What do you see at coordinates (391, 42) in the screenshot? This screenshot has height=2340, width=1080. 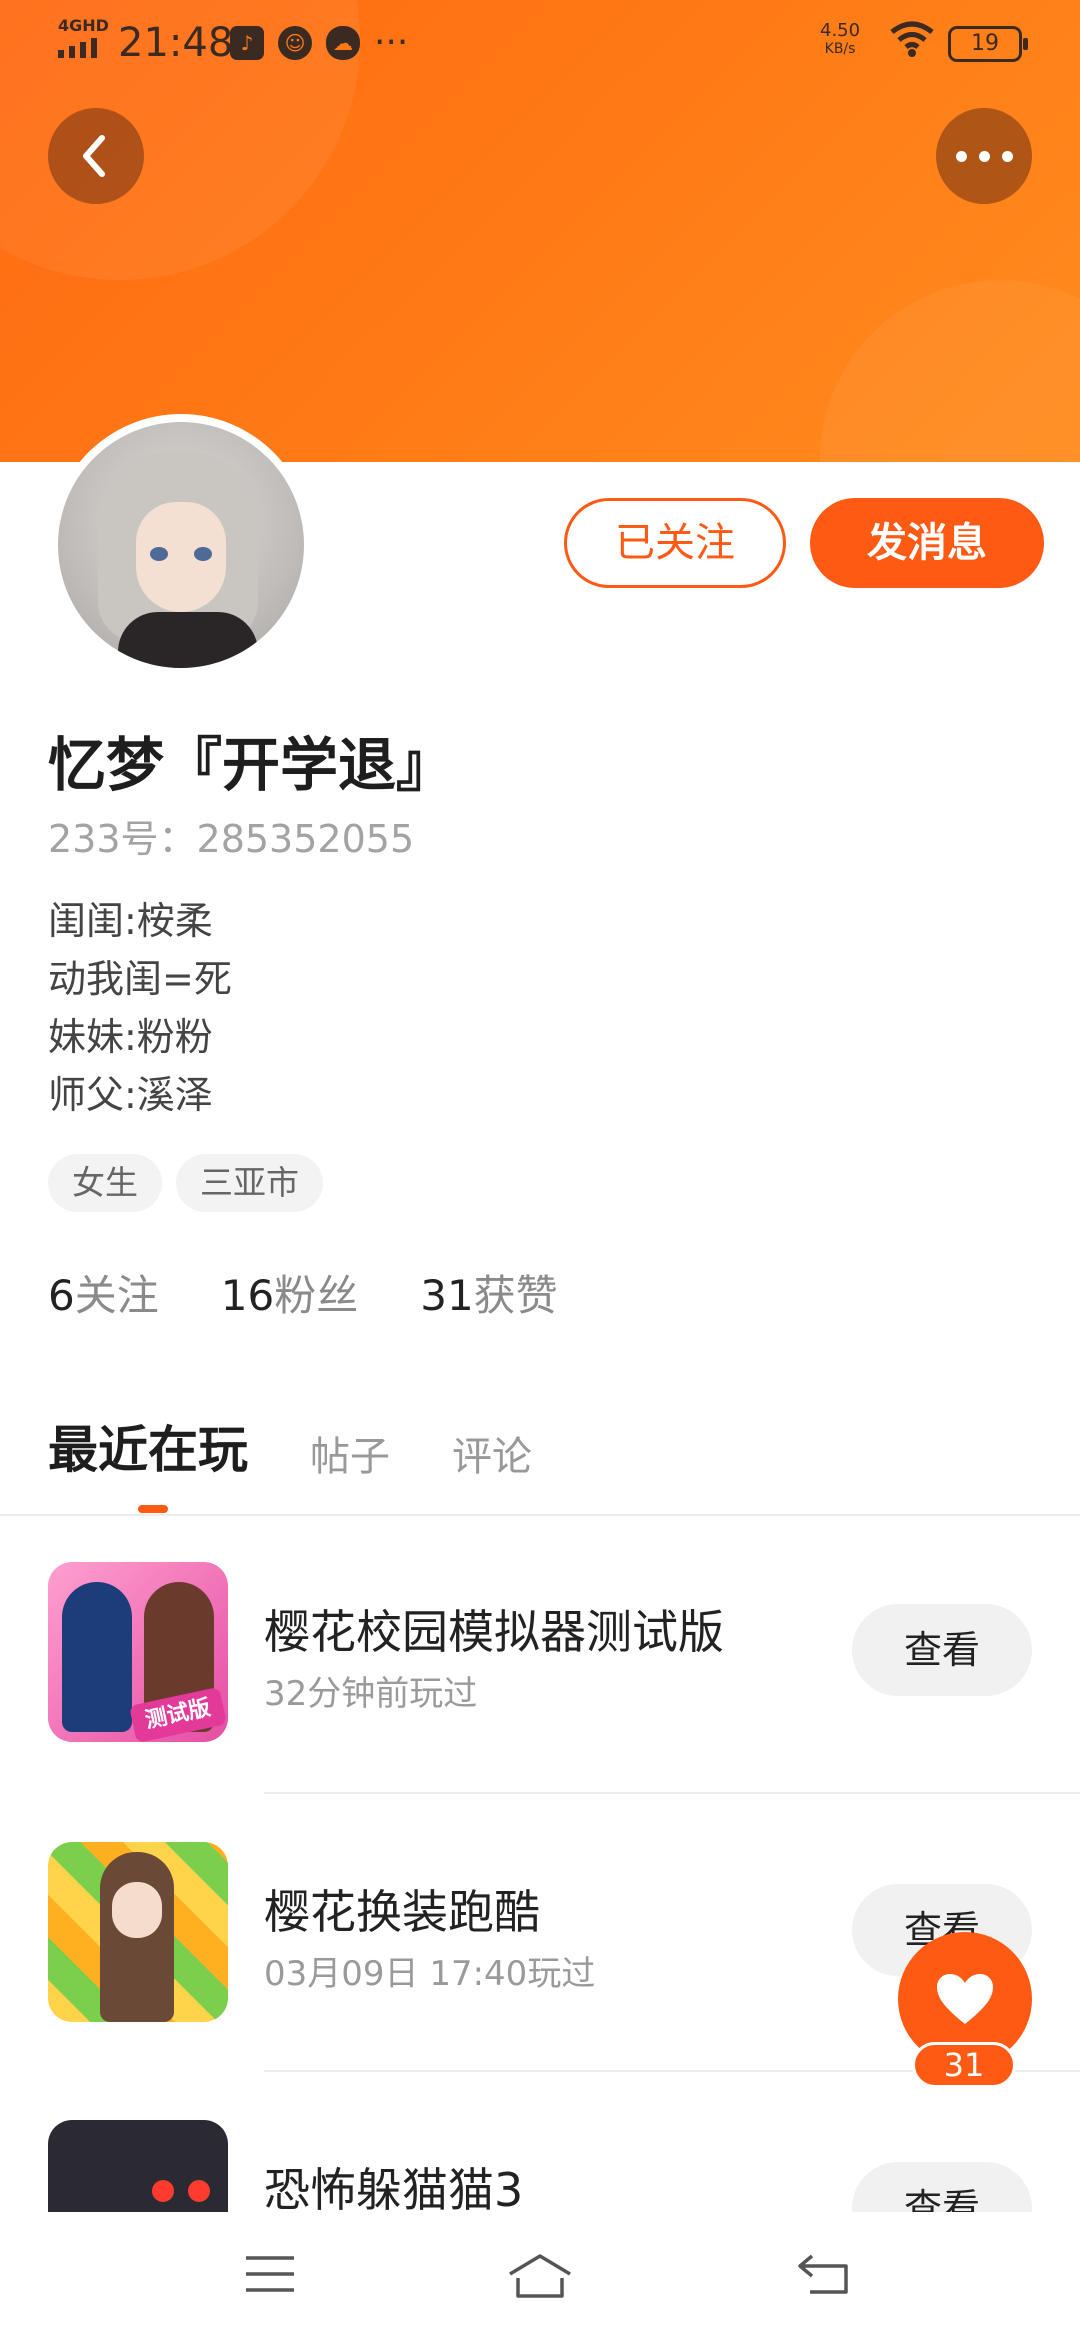 I see `more-notifications-icon: ···` at bounding box center [391, 42].